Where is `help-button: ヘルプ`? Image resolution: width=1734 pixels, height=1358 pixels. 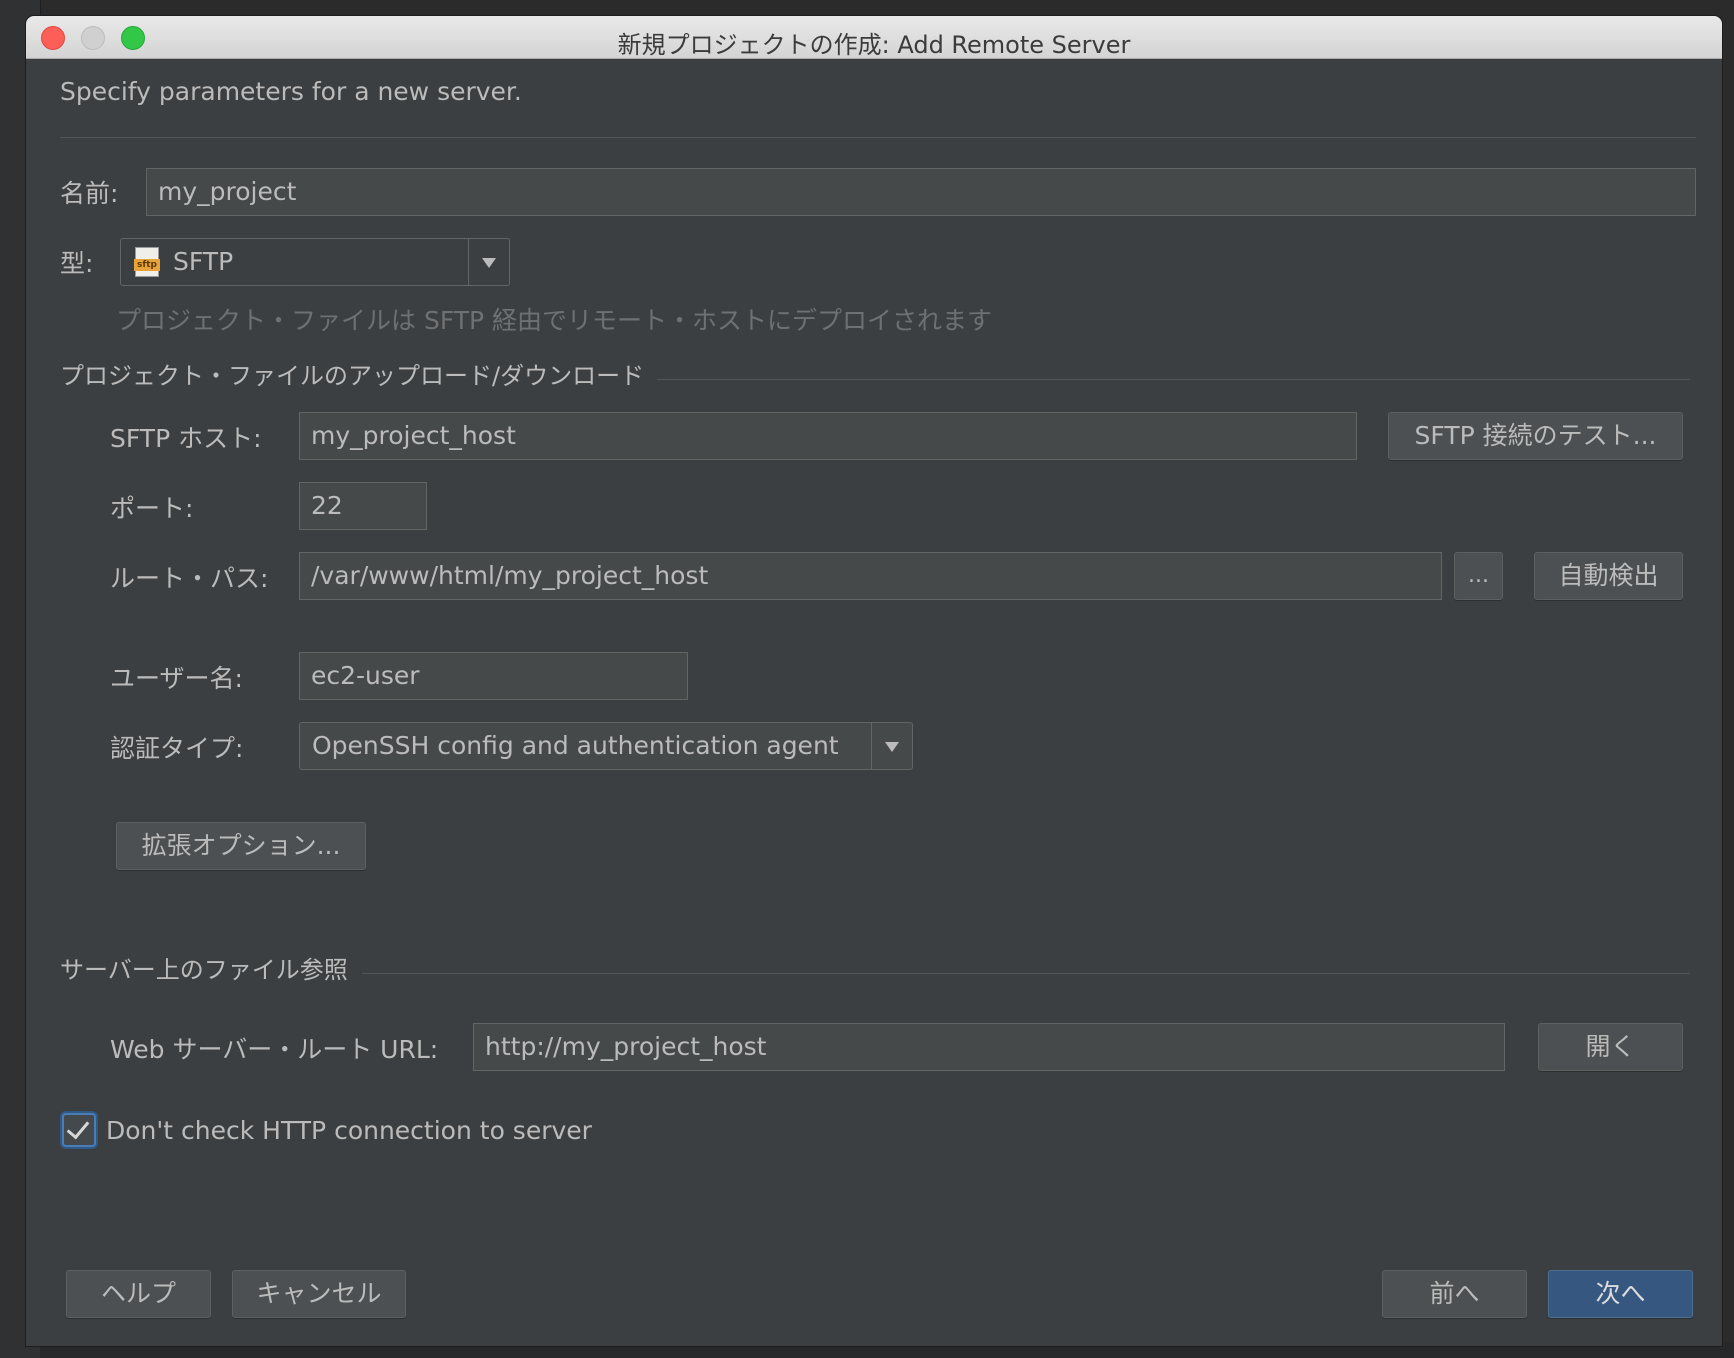 help-button: ヘルプ is located at coordinates (138, 1294).